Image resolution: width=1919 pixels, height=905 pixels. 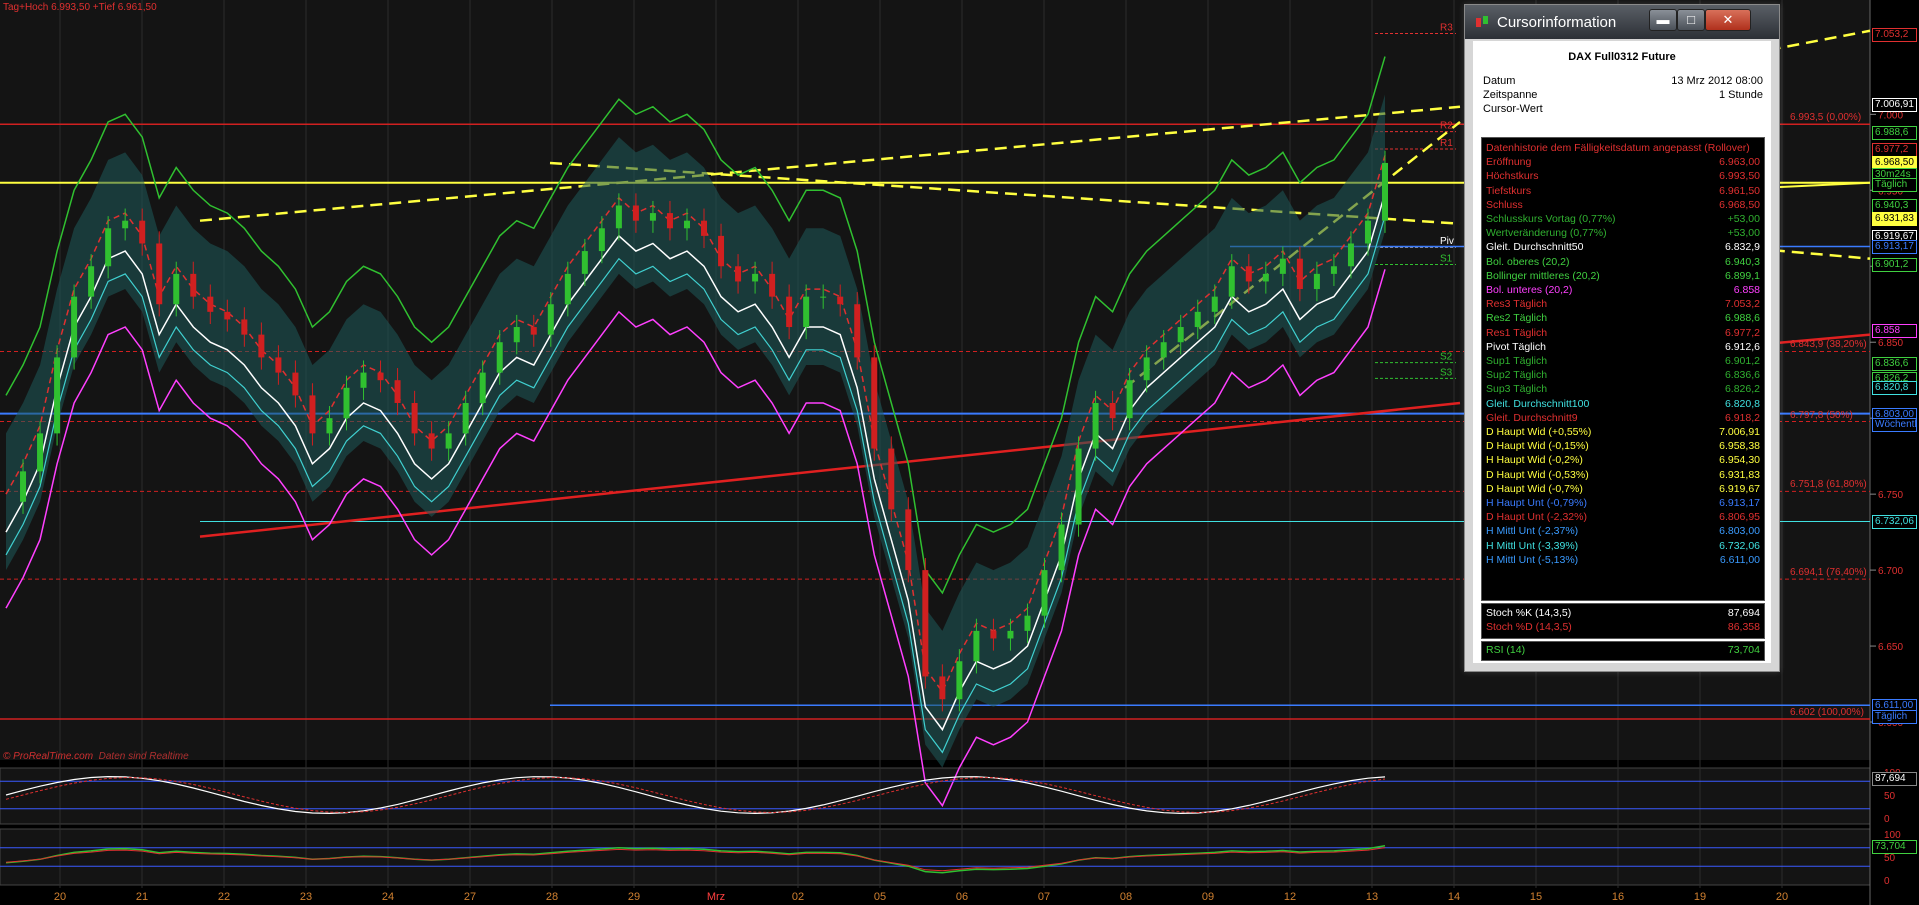 What do you see at coordinates (1739, 176) in the screenshot?
I see `indicator-value: 6.993,50` at bounding box center [1739, 176].